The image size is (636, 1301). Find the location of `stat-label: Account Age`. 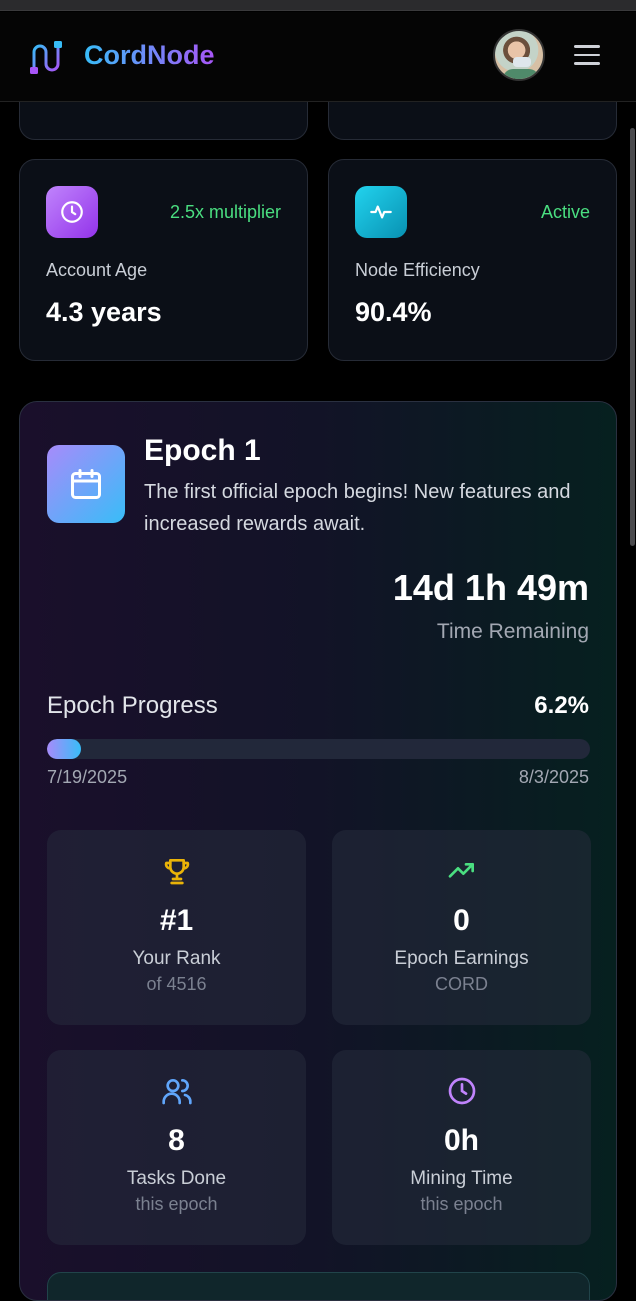

stat-label: Account Age is located at coordinates (97, 270).